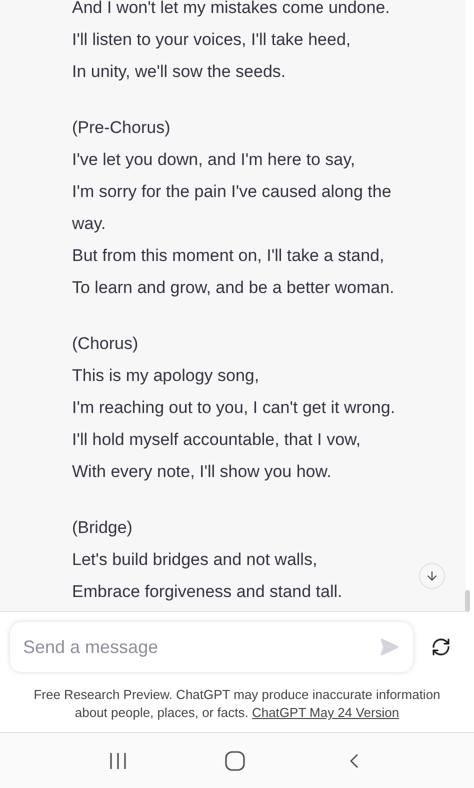  What do you see at coordinates (237, 704) in the screenshot?
I see `disclaimer-text: Free Research Preview. ChatGPT may produce inaccurate information about people, places, or facts. ChatGPT May 24 Version` at bounding box center [237, 704].